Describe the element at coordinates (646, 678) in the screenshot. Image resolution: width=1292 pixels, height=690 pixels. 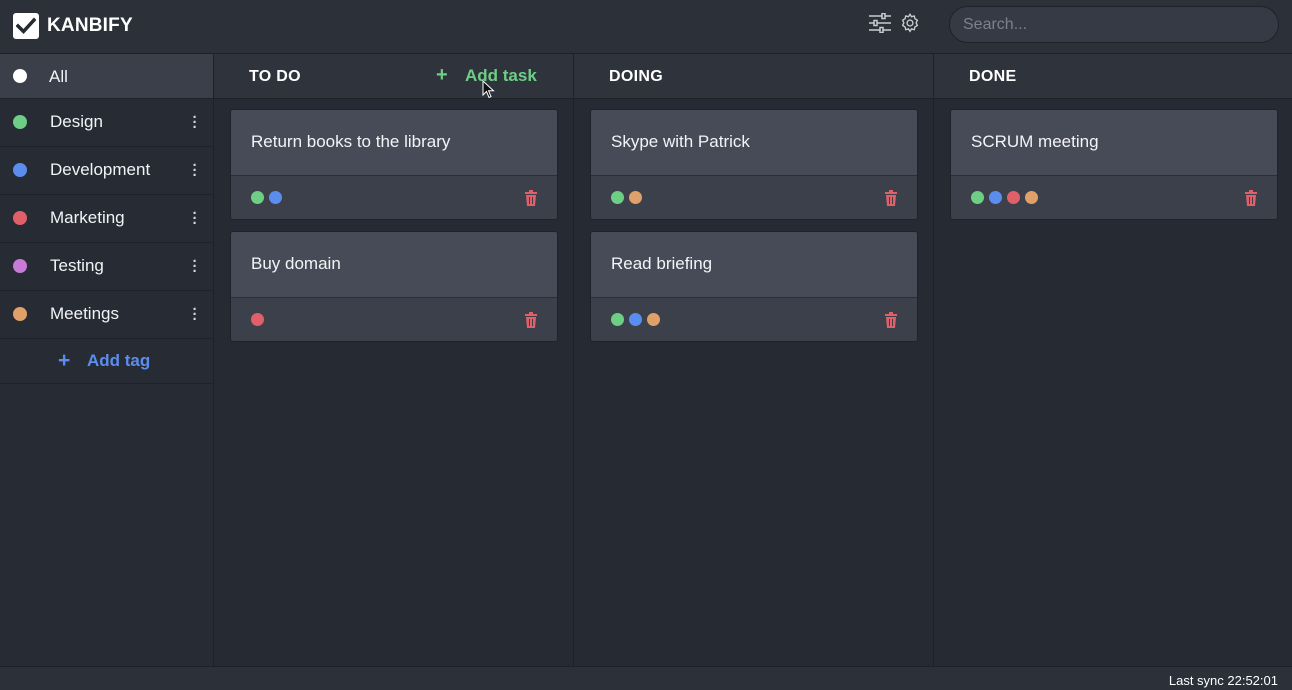
I see `status-bar: Last sync 22:52:01` at that location.